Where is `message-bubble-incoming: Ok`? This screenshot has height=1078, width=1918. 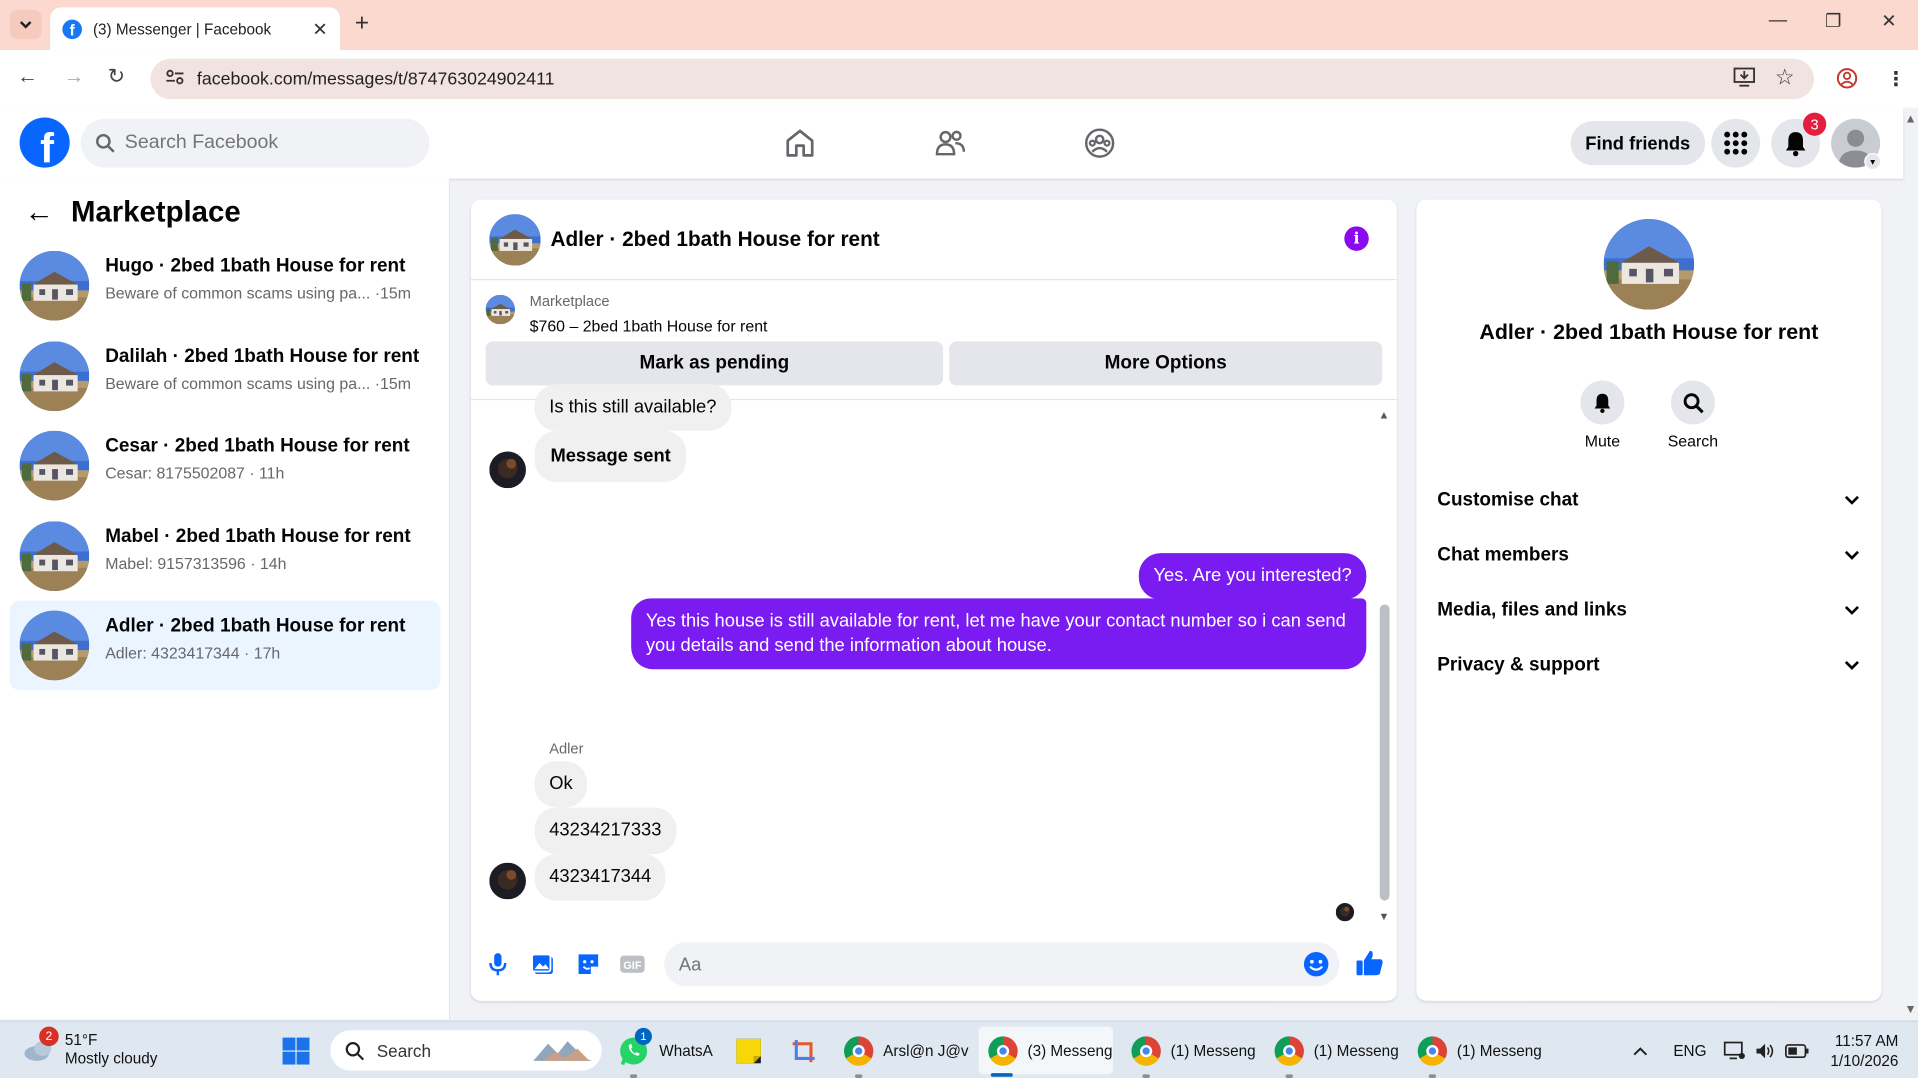 message-bubble-incoming: Ok is located at coordinates (561, 784).